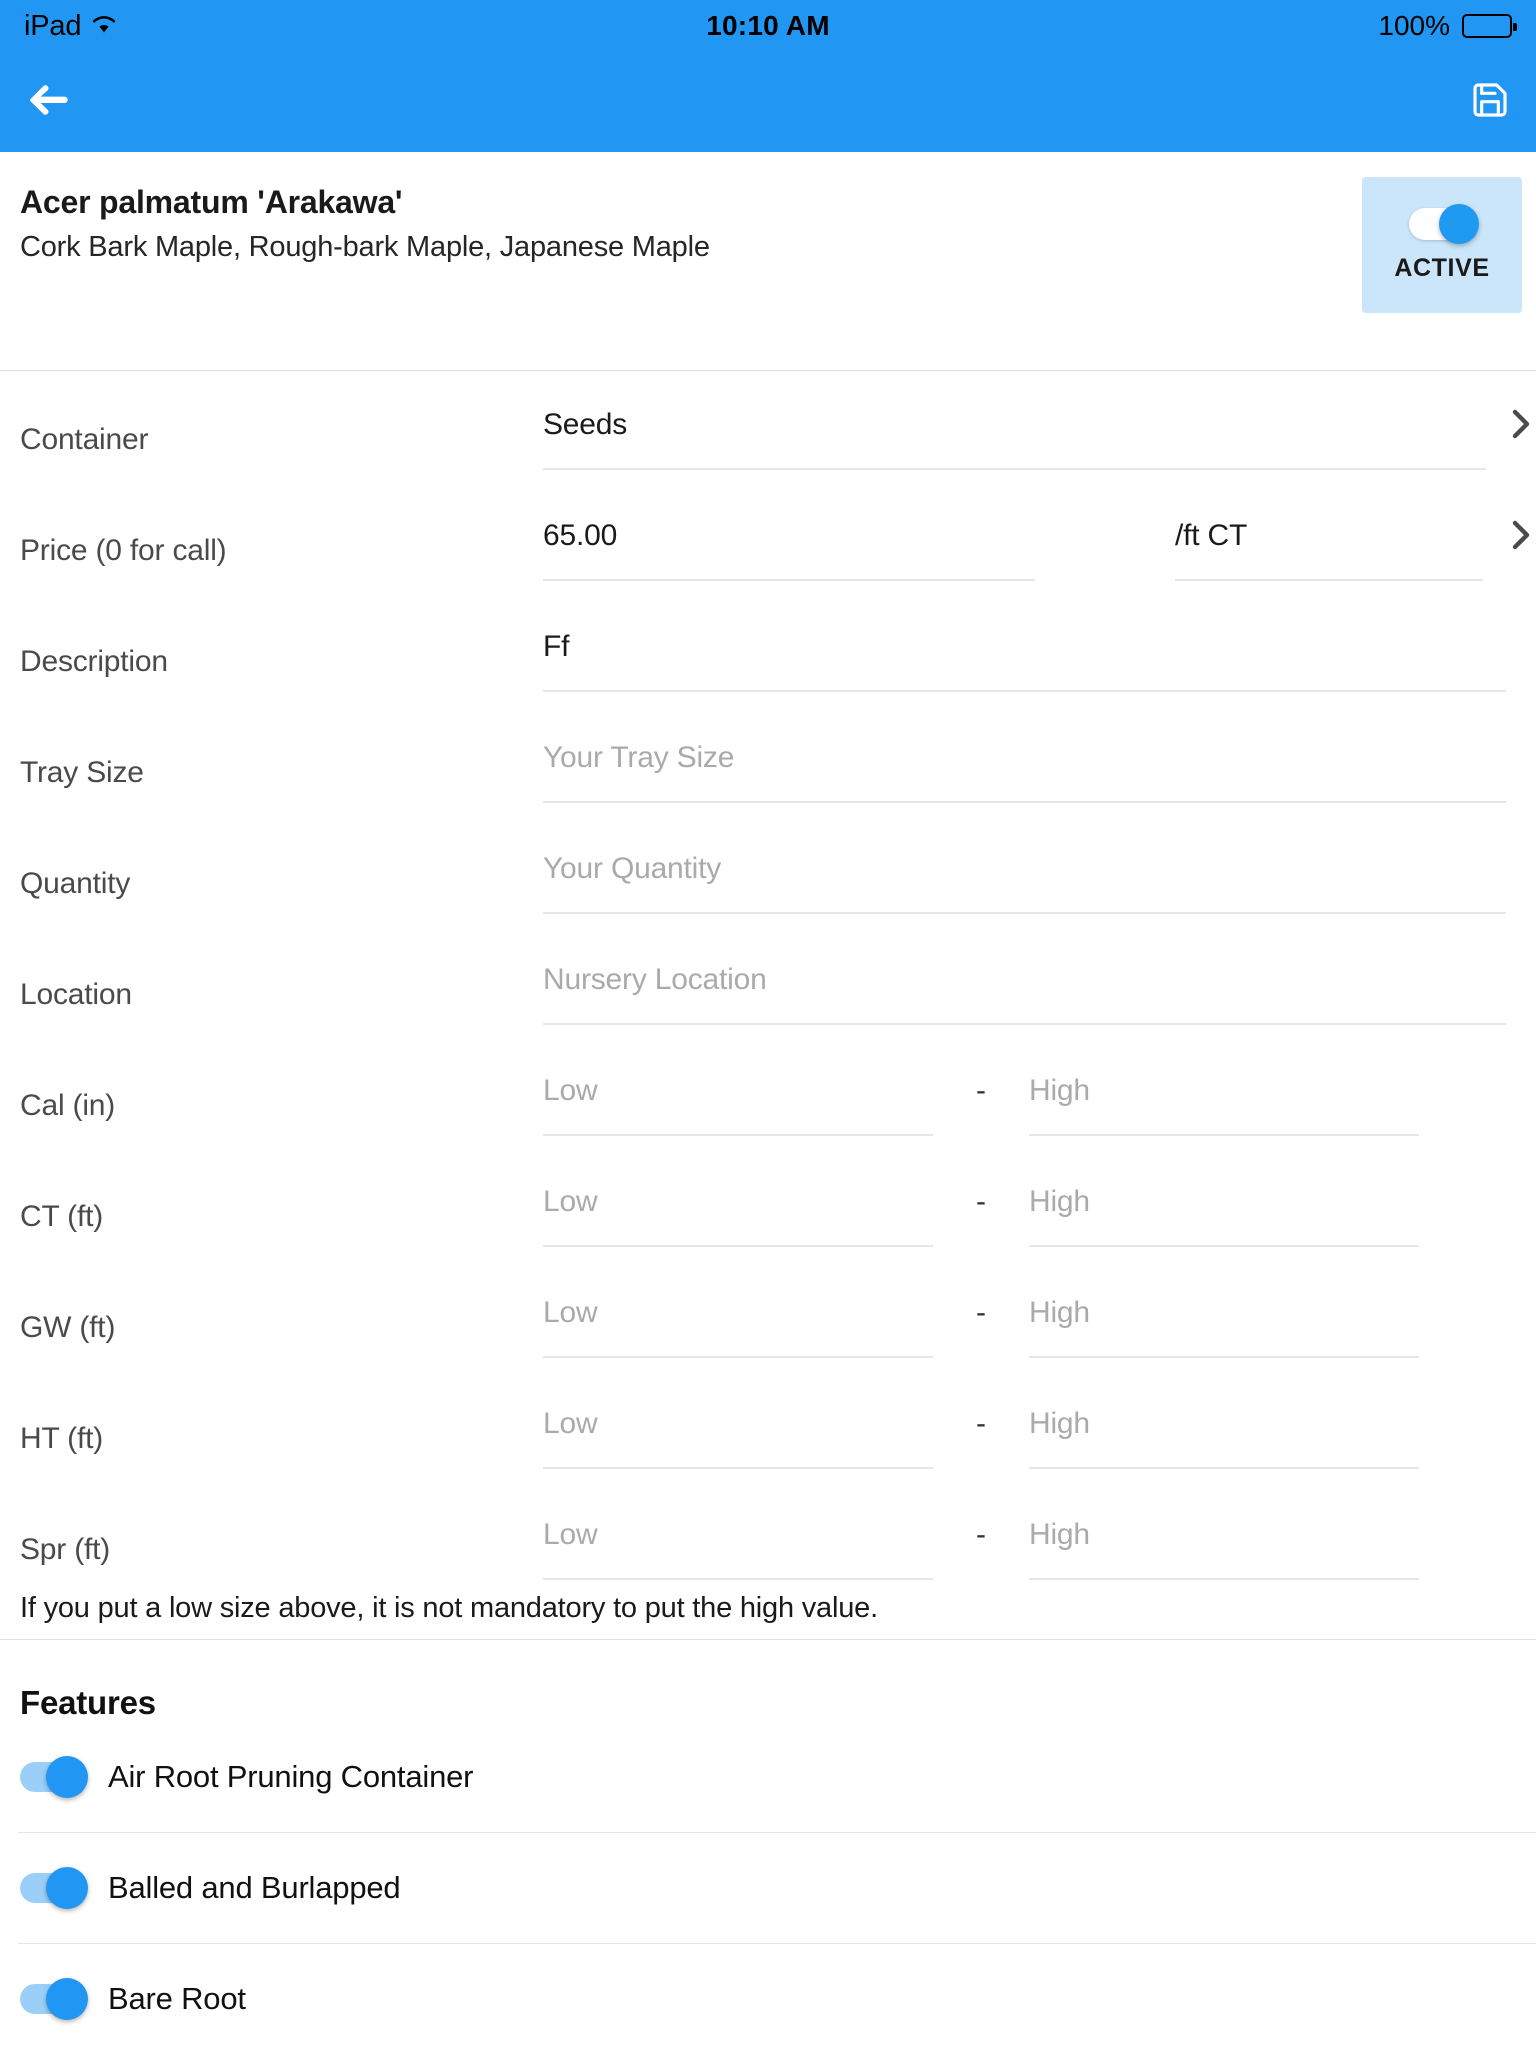 This screenshot has width=1536, height=2048. I want to click on container-fields: Seeds, so click(1039, 420).